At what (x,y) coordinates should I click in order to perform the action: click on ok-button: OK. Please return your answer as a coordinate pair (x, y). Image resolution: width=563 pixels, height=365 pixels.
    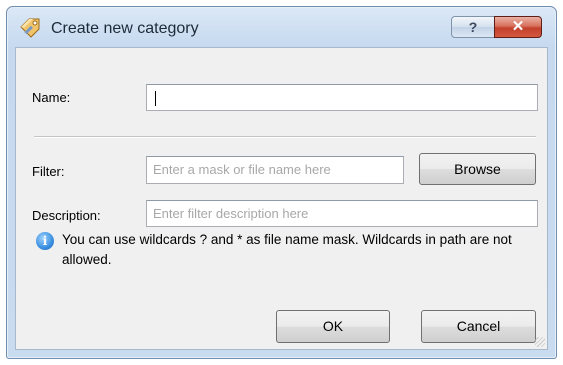
    Looking at the image, I should click on (333, 326).